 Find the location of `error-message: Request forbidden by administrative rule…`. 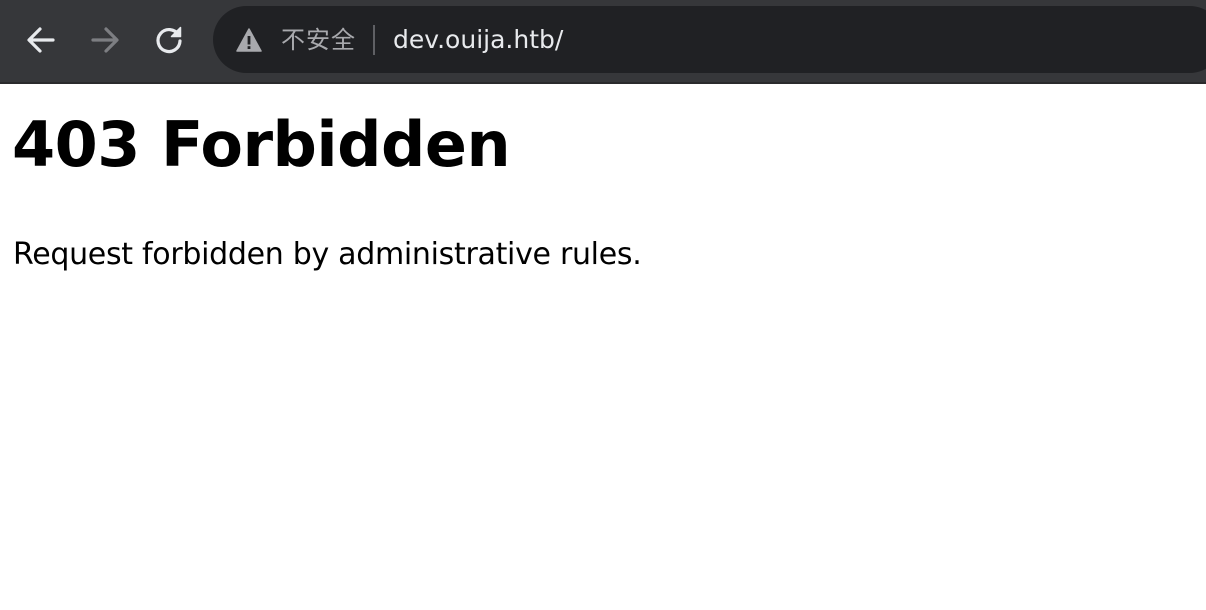

error-message: Request forbidden by administrative rule… is located at coordinates (327, 254).